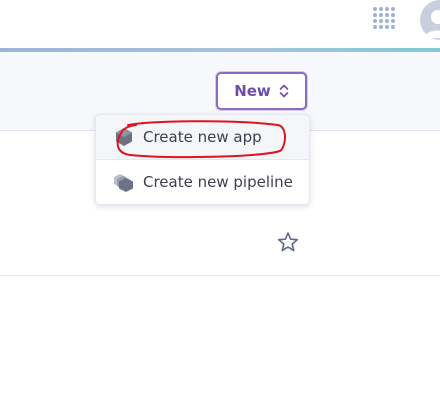  I want to click on new-button: New, so click(261, 91).